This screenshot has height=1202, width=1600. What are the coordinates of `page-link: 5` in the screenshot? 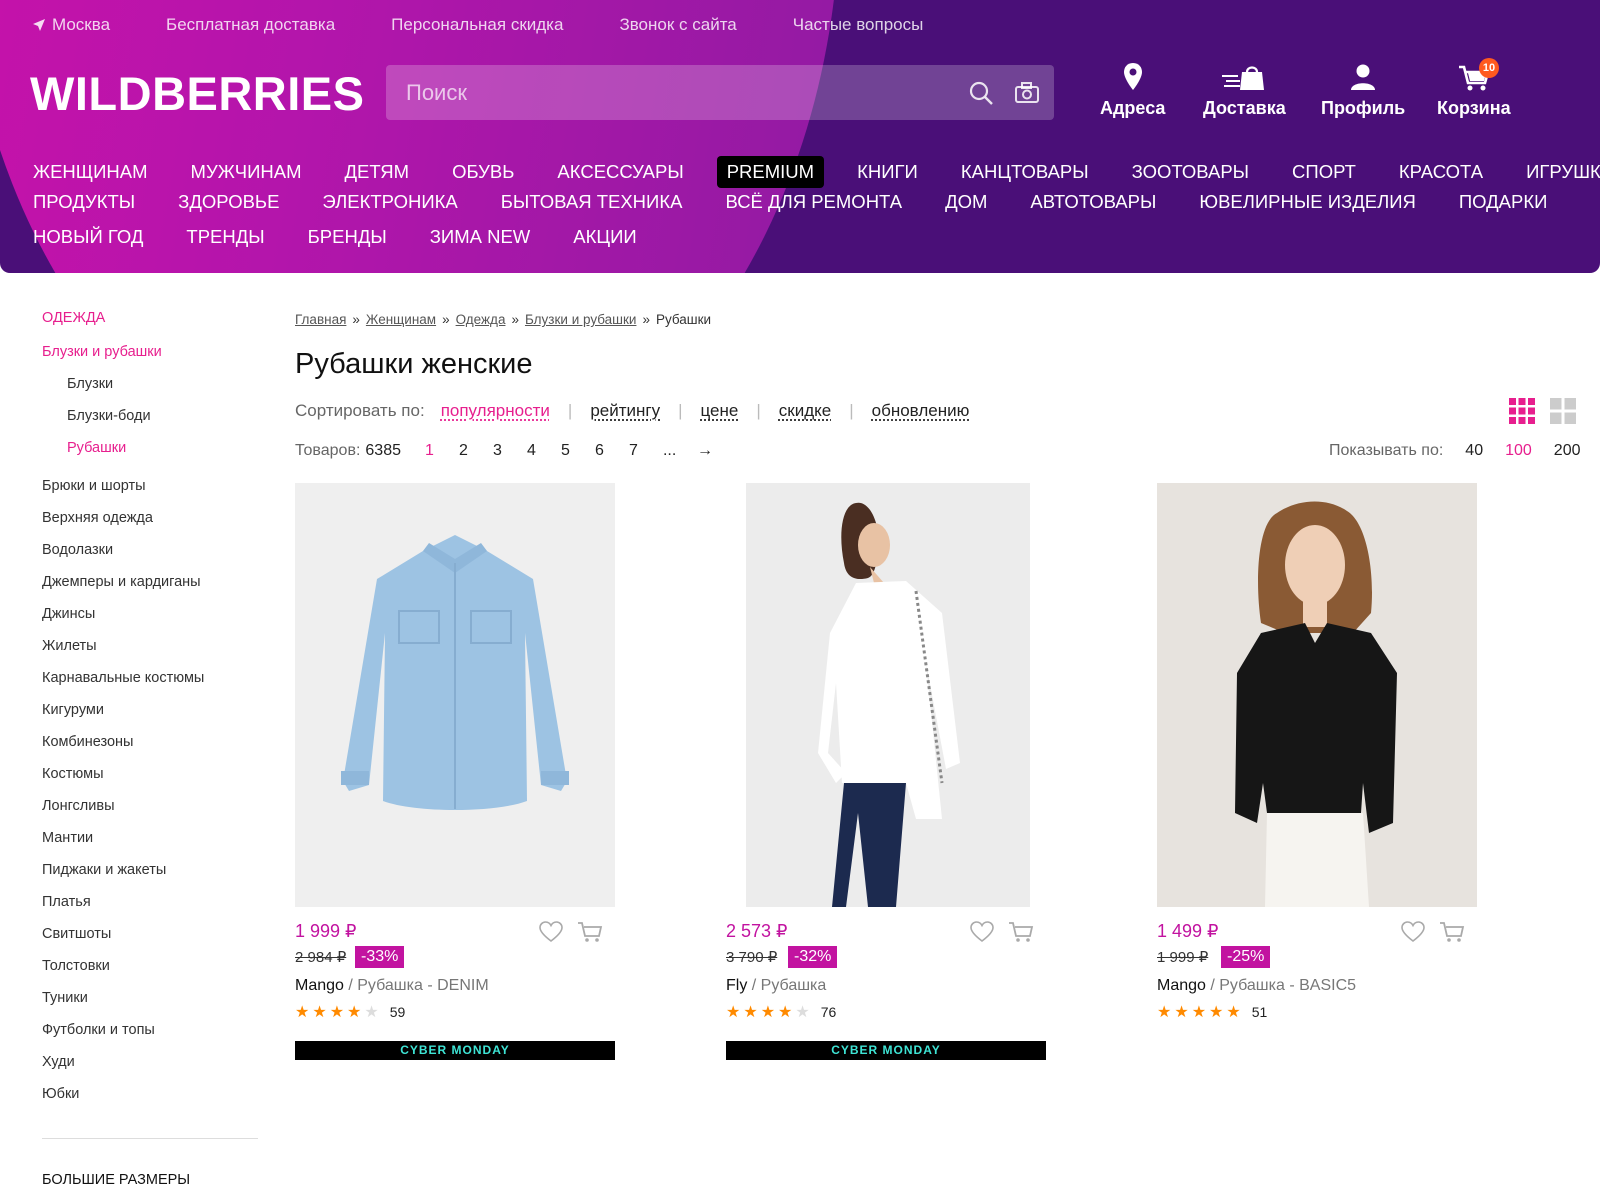 It's located at (578, 451).